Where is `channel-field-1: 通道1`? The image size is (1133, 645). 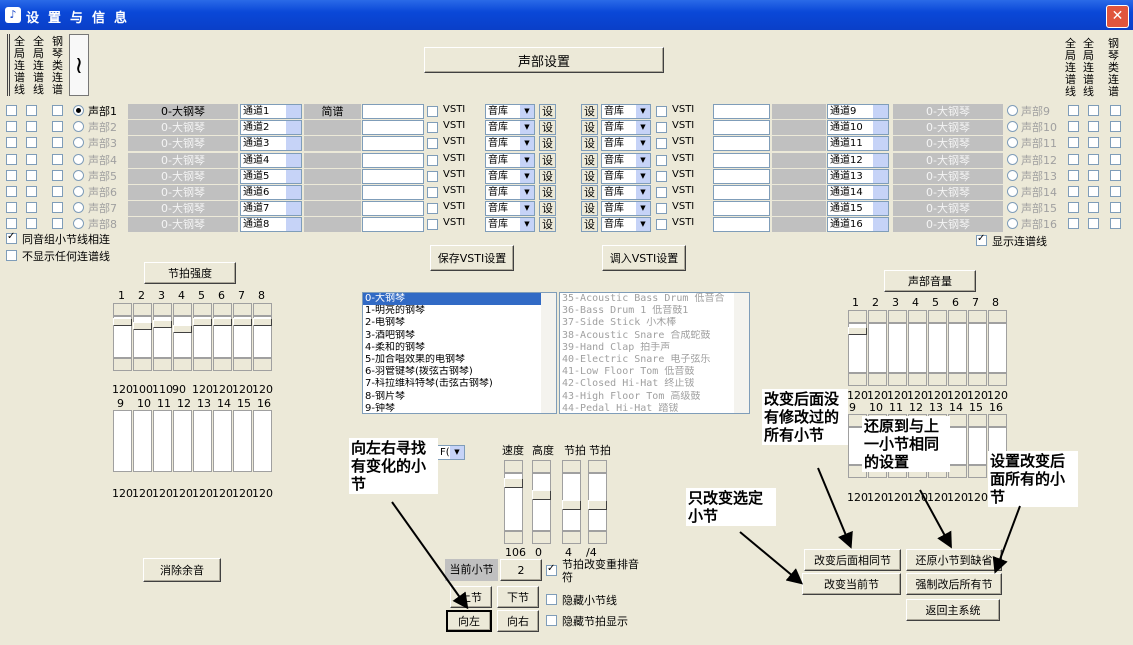 channel-field-1: 通道1 is located at coordinates (271, 111).